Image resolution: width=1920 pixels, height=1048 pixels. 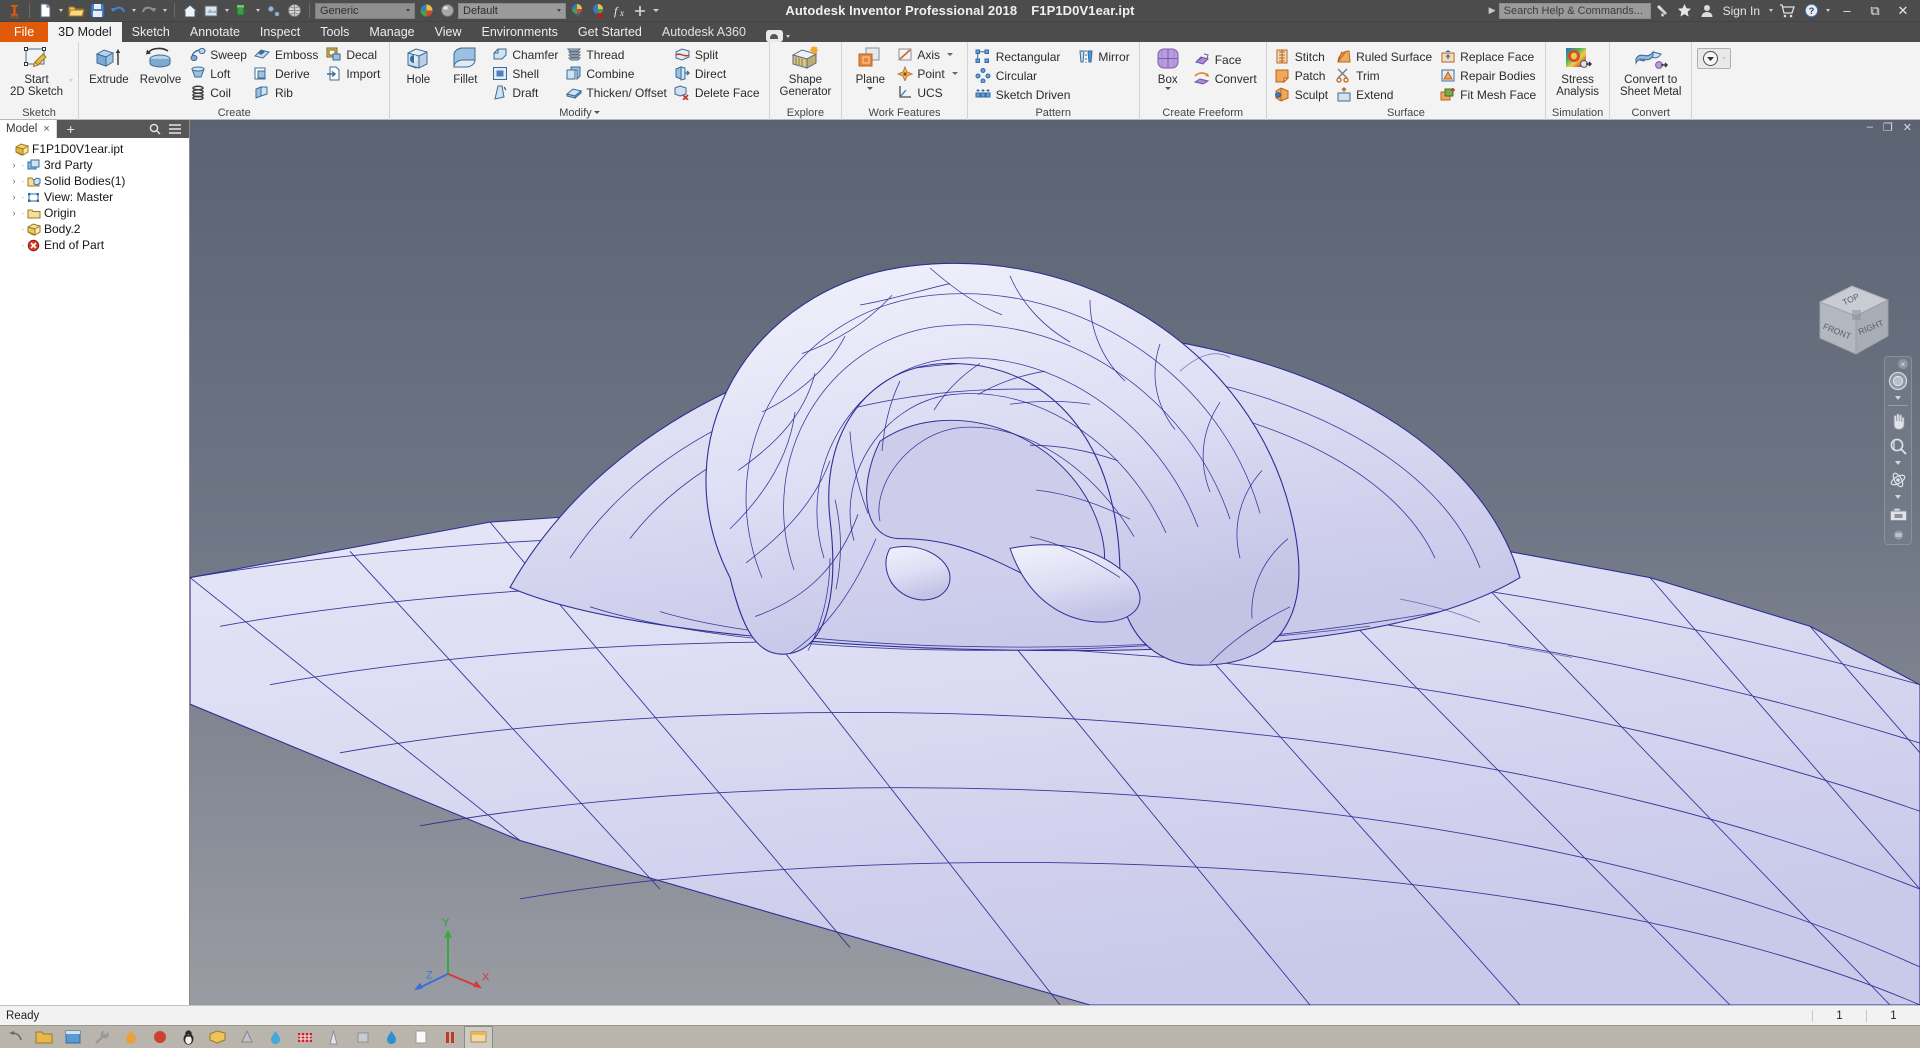 I want to click on navigation-bar: ×, so click(x=1898, y=450).